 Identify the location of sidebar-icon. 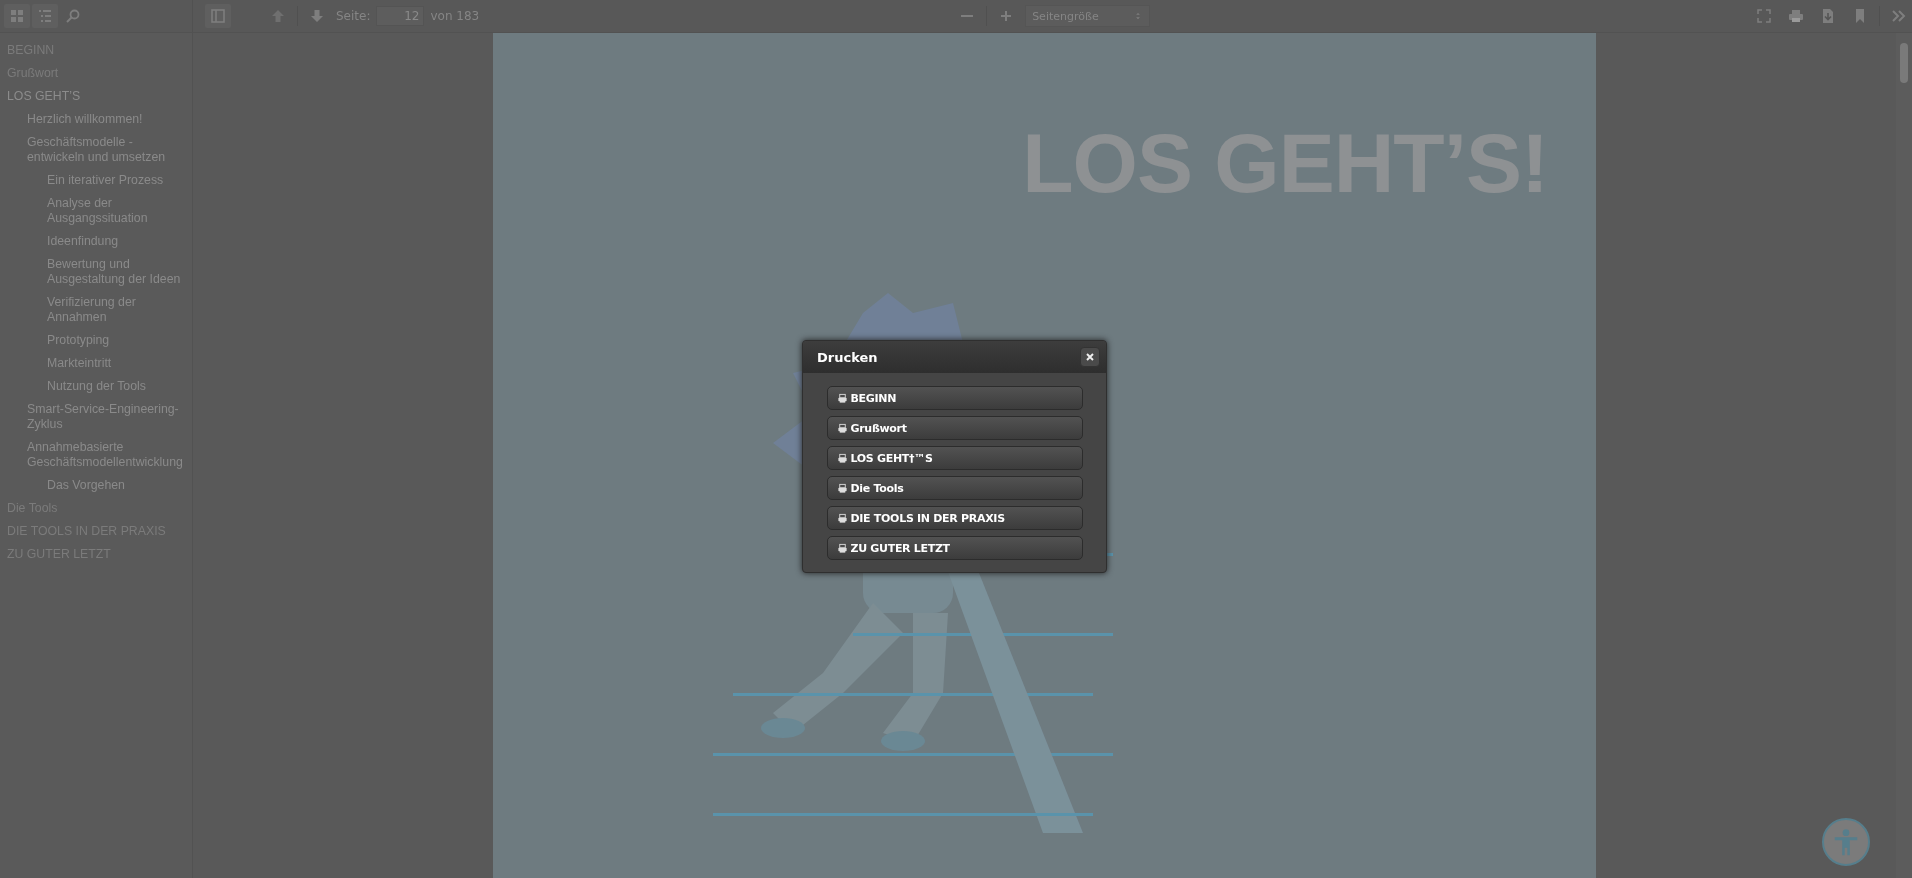
(218, 16).